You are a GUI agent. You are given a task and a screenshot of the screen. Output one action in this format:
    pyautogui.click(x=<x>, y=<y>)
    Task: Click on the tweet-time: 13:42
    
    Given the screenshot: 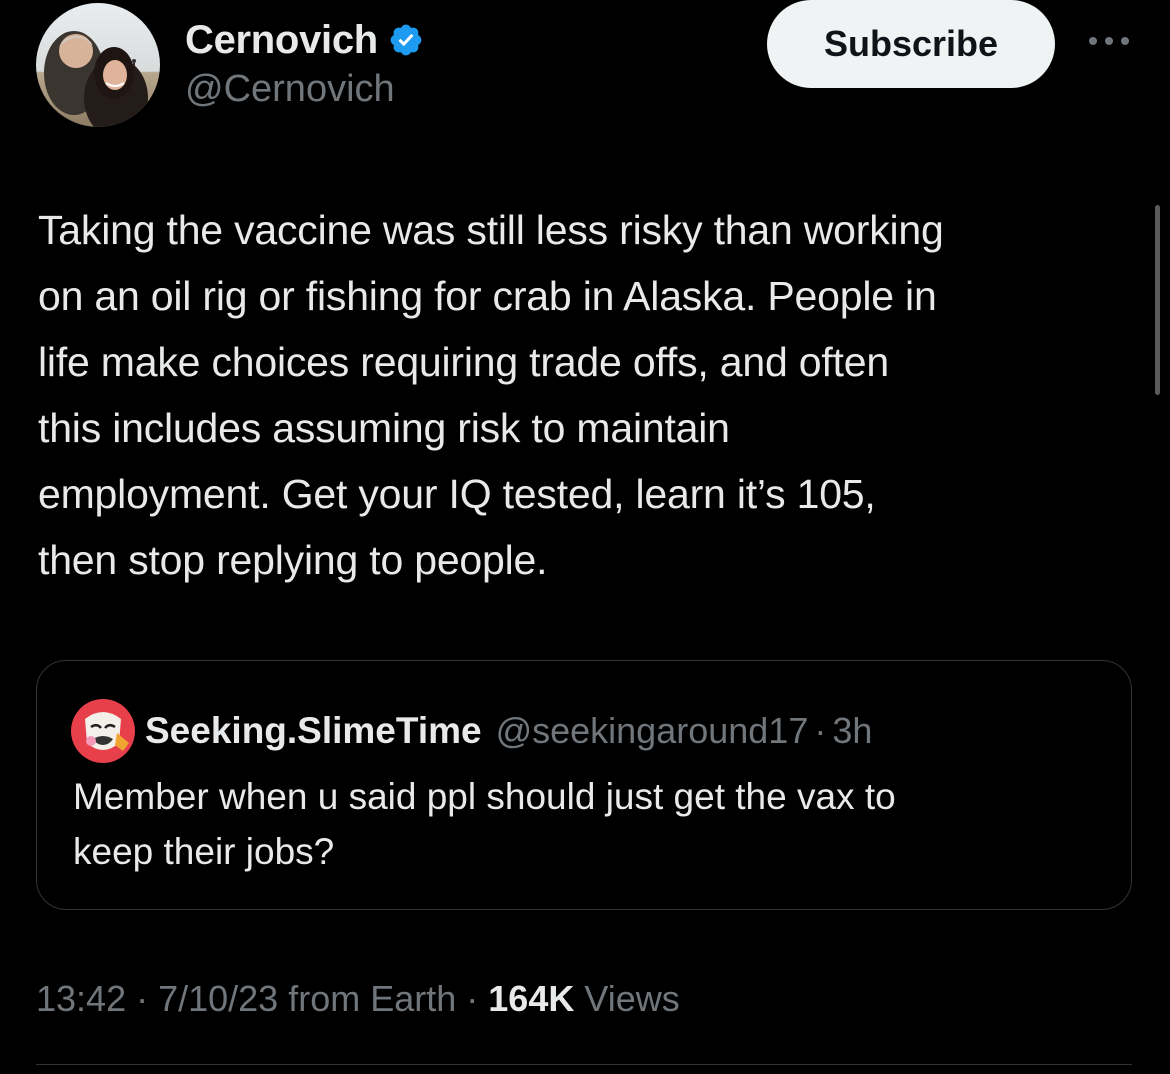 What is the action you would take?
    pyautogui.click(x=81, y=998)
    